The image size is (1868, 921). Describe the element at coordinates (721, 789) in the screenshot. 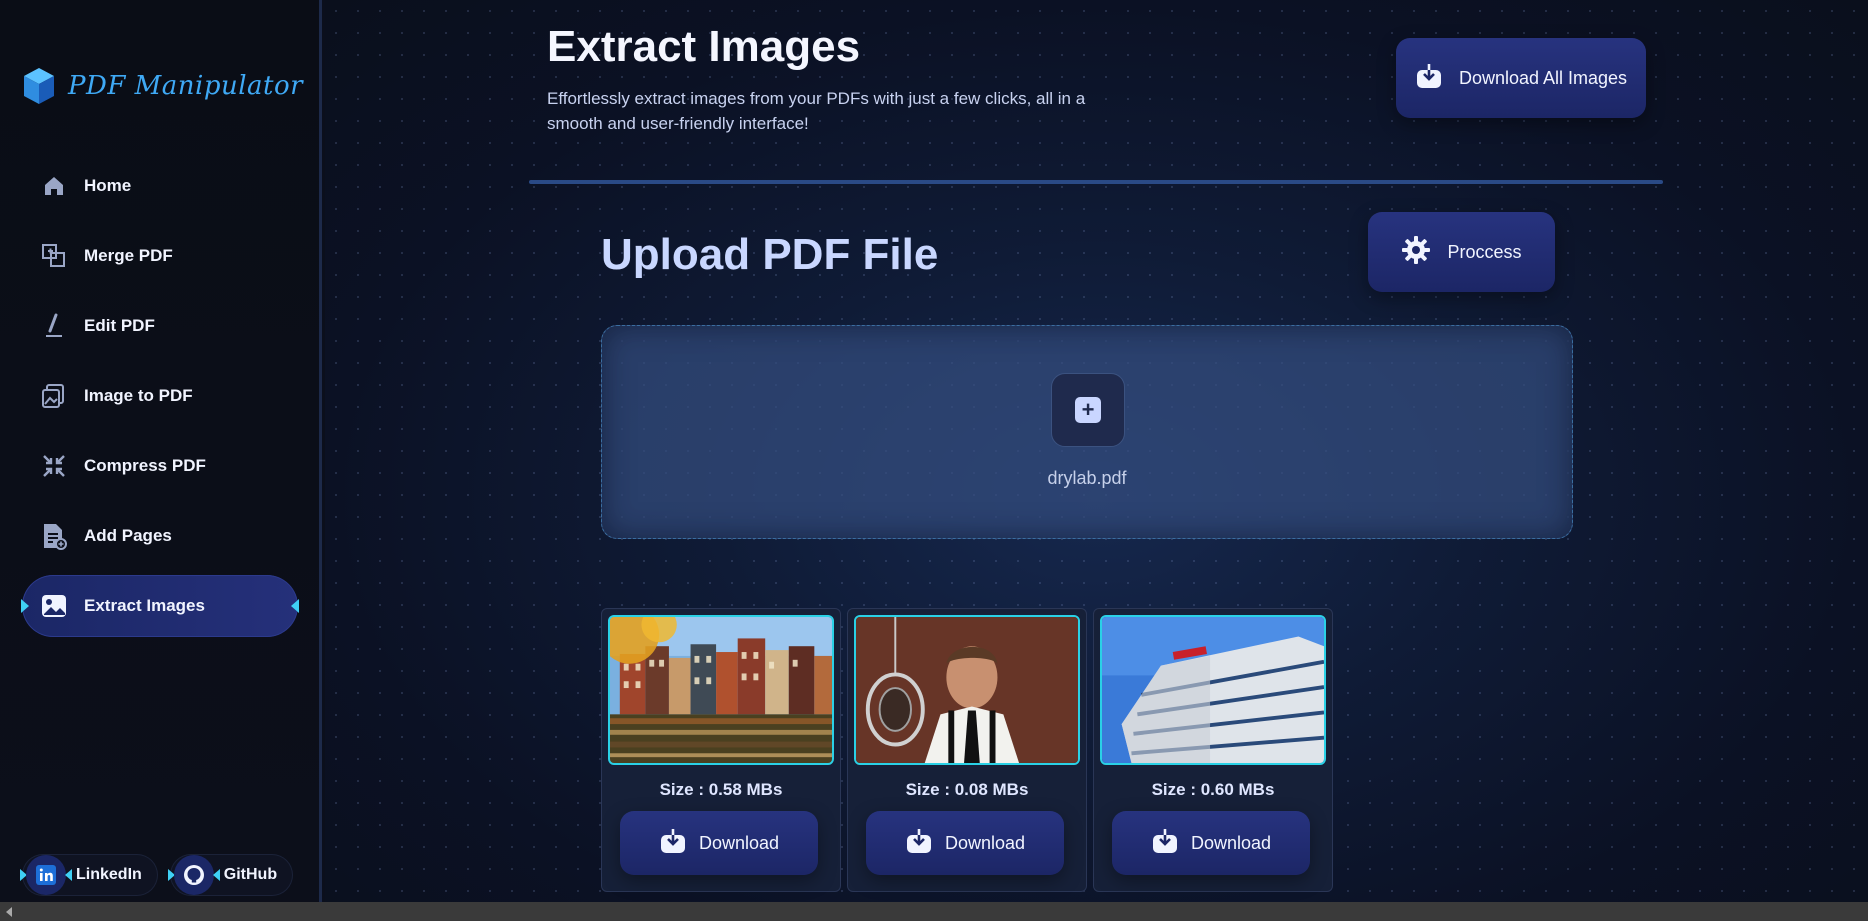

I see `image-size: Size : 0.58 MBs` at that location.